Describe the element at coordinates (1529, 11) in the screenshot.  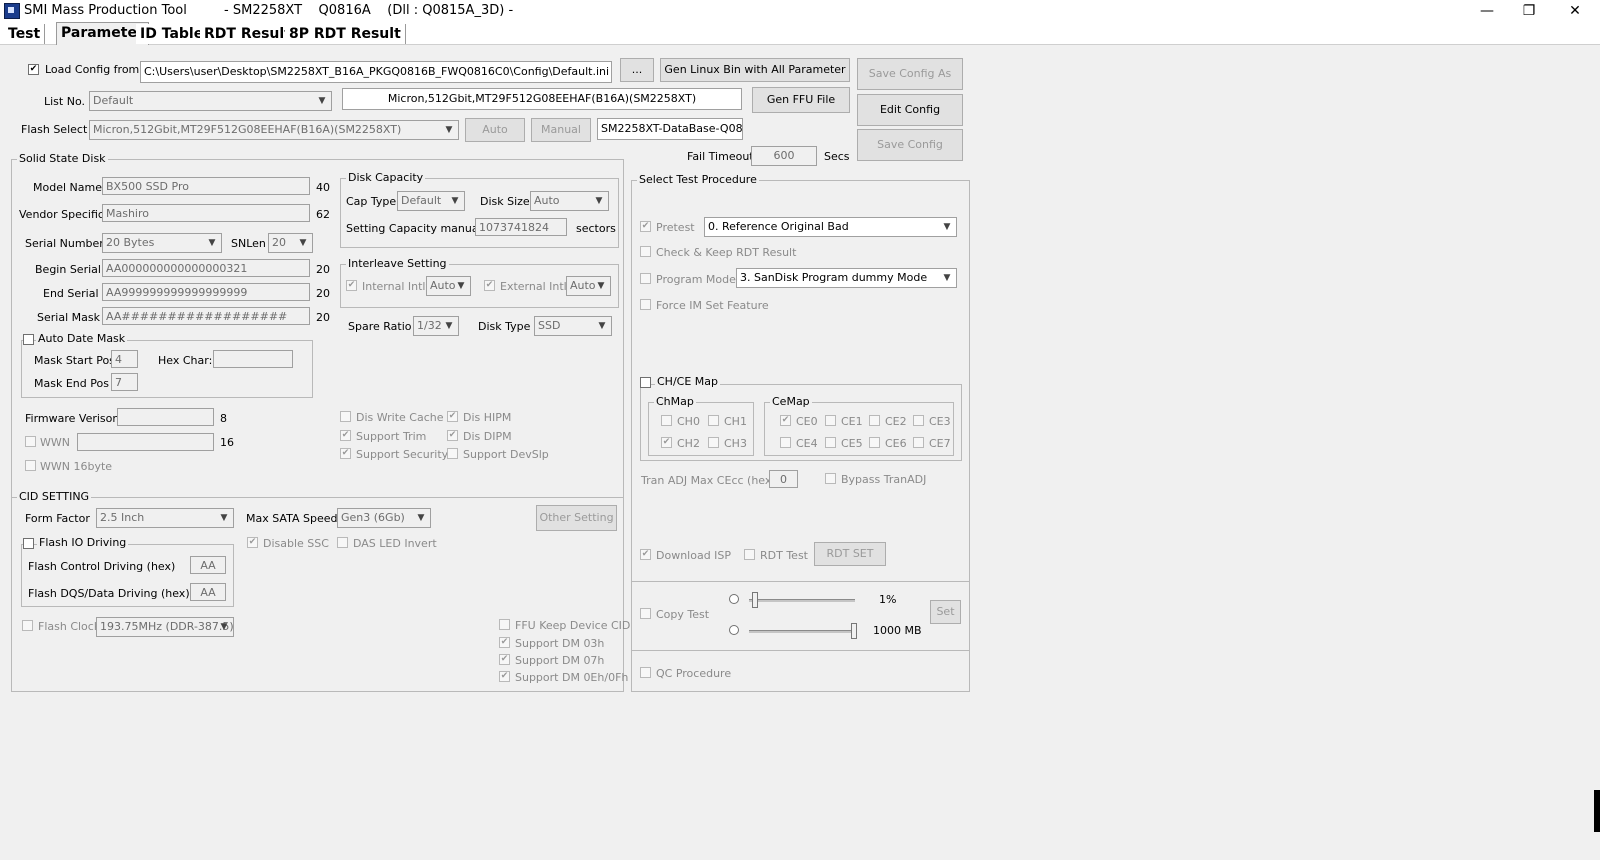
I see `maximize-button: ❐` at that location.